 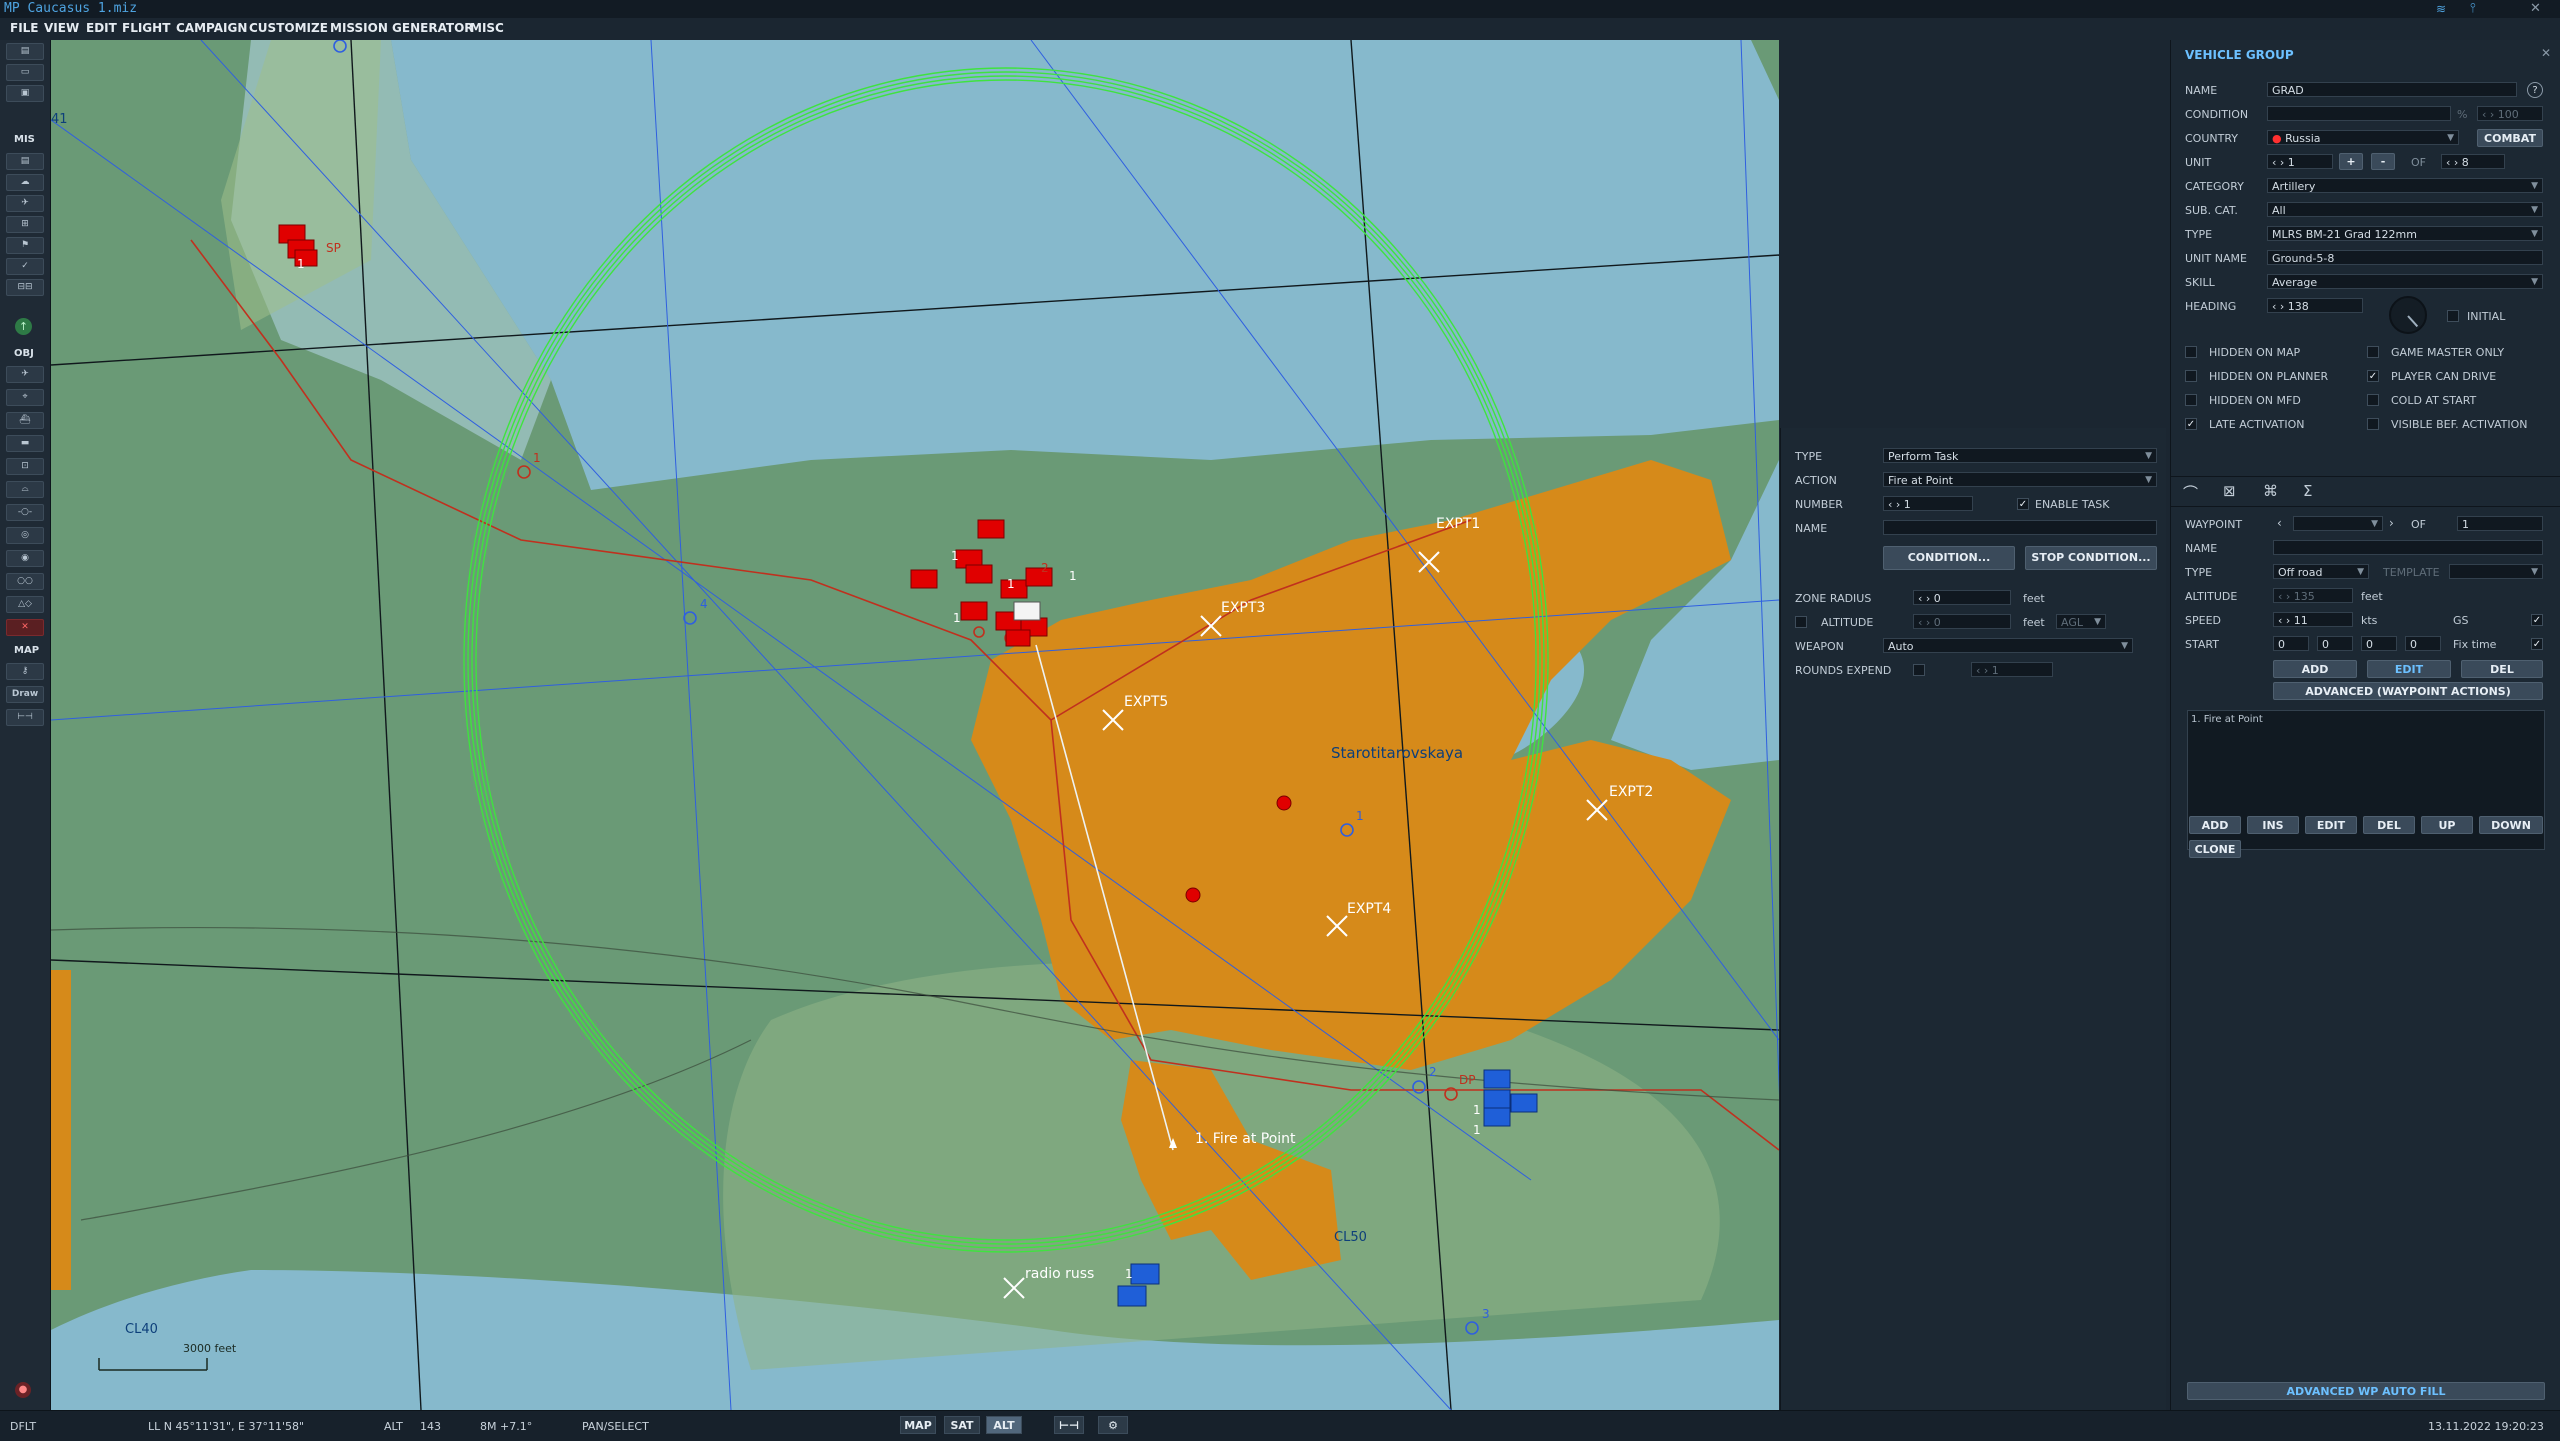 What do you see at coordinates (2453, 316) in the screenshot?
I see `initial-checkbox` at bounding box center [2453, 316].